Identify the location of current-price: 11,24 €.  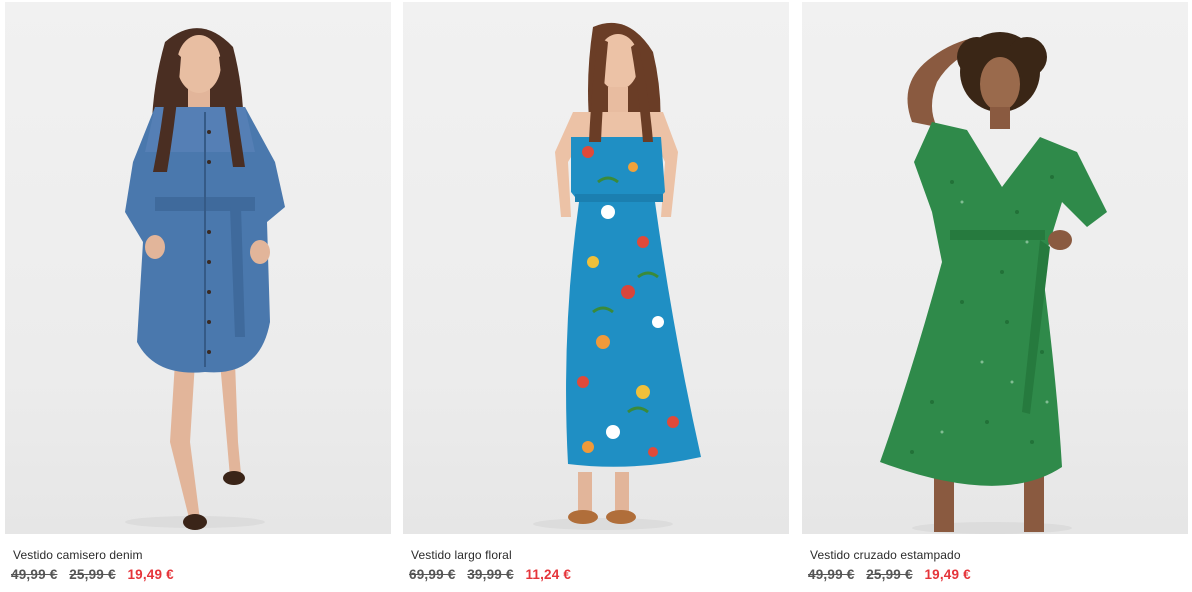
(548, 574).